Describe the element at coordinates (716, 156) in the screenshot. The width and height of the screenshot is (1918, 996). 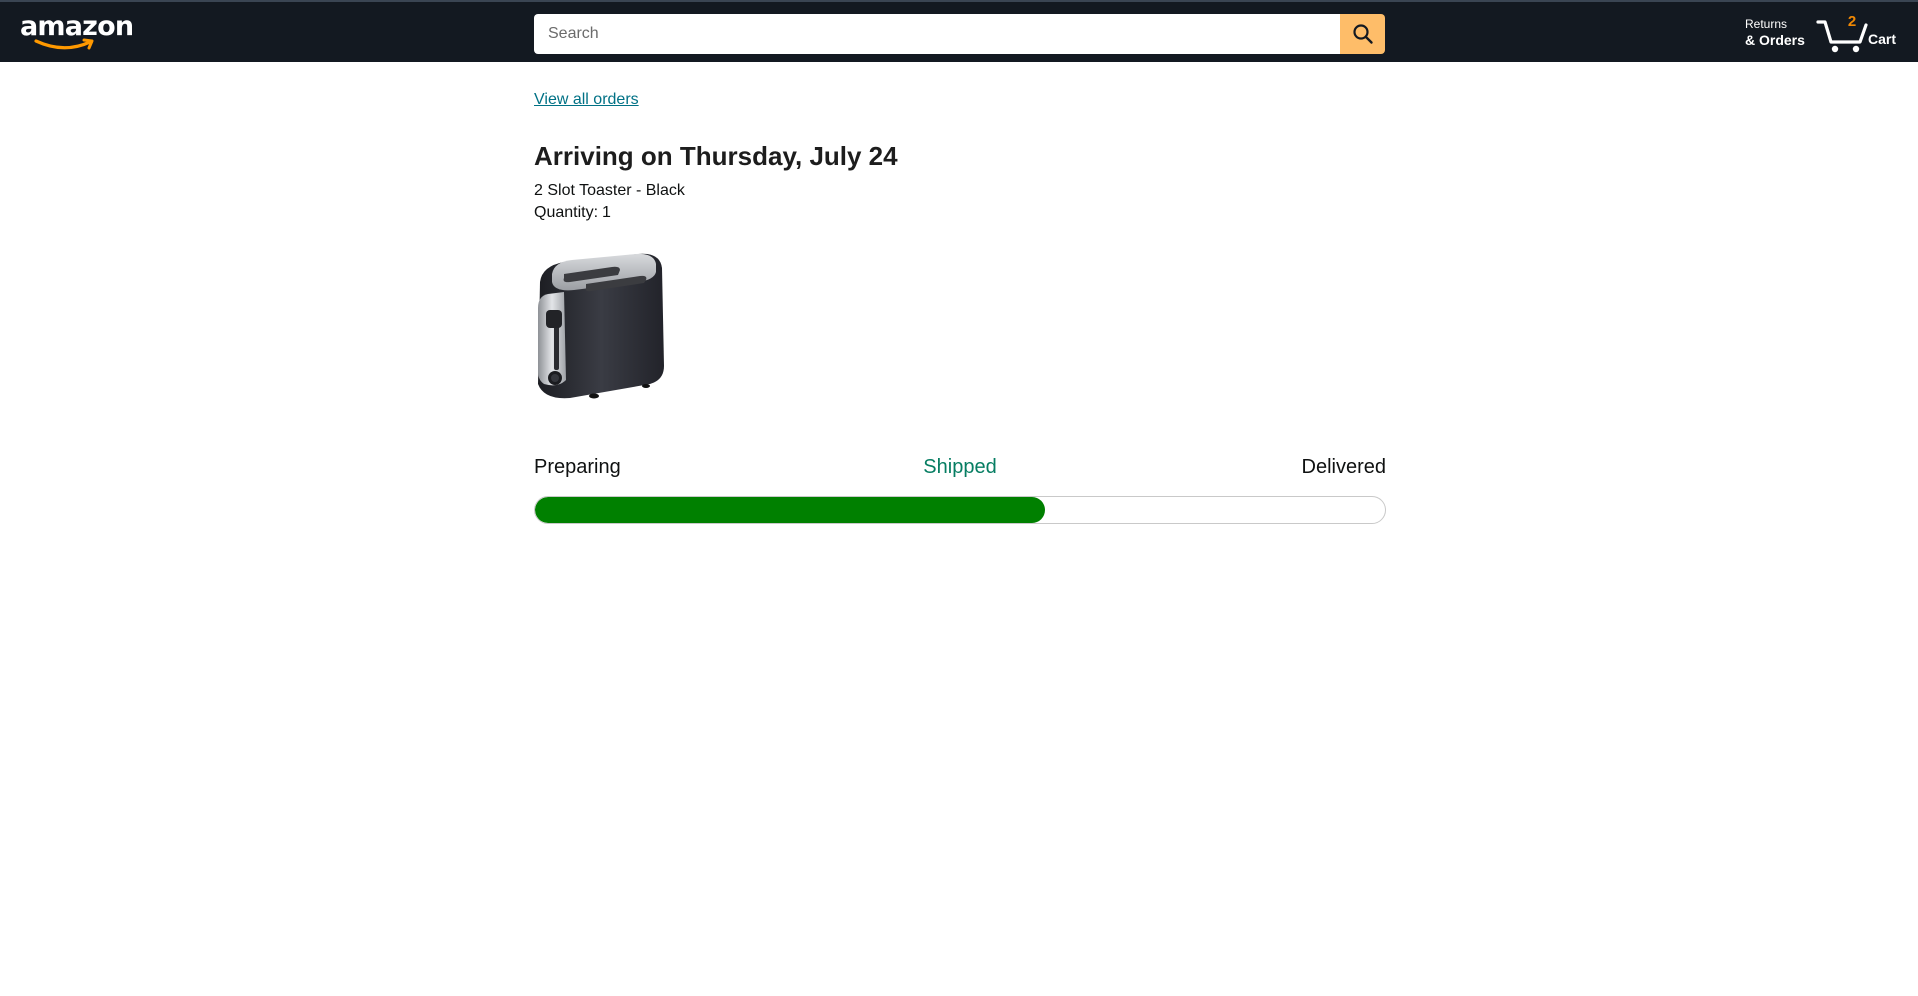
I see `arrival-date-heading: Arriving on Thursday, July 24` at that location.